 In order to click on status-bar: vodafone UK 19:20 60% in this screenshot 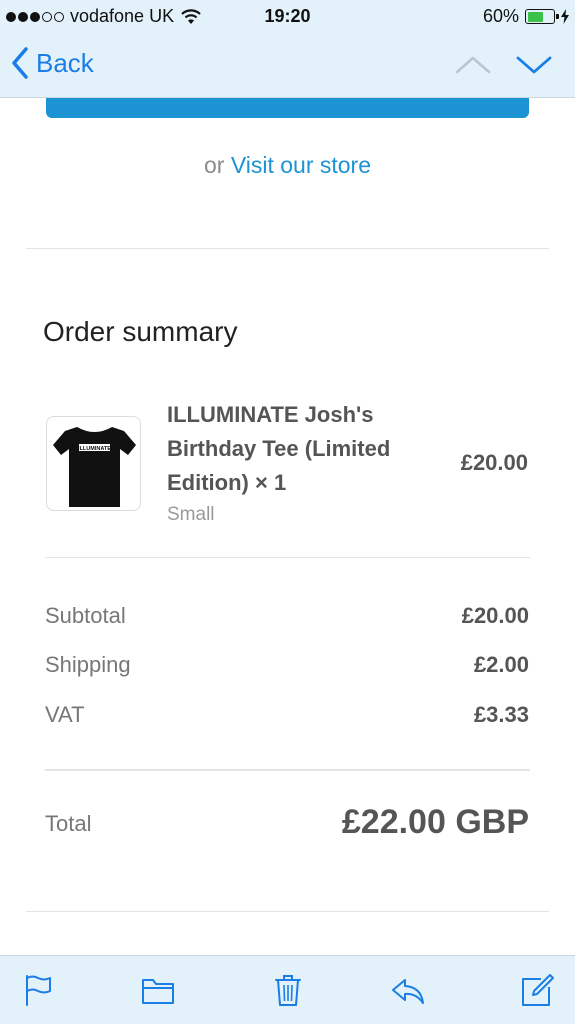, I will do `click(287, 17)`.